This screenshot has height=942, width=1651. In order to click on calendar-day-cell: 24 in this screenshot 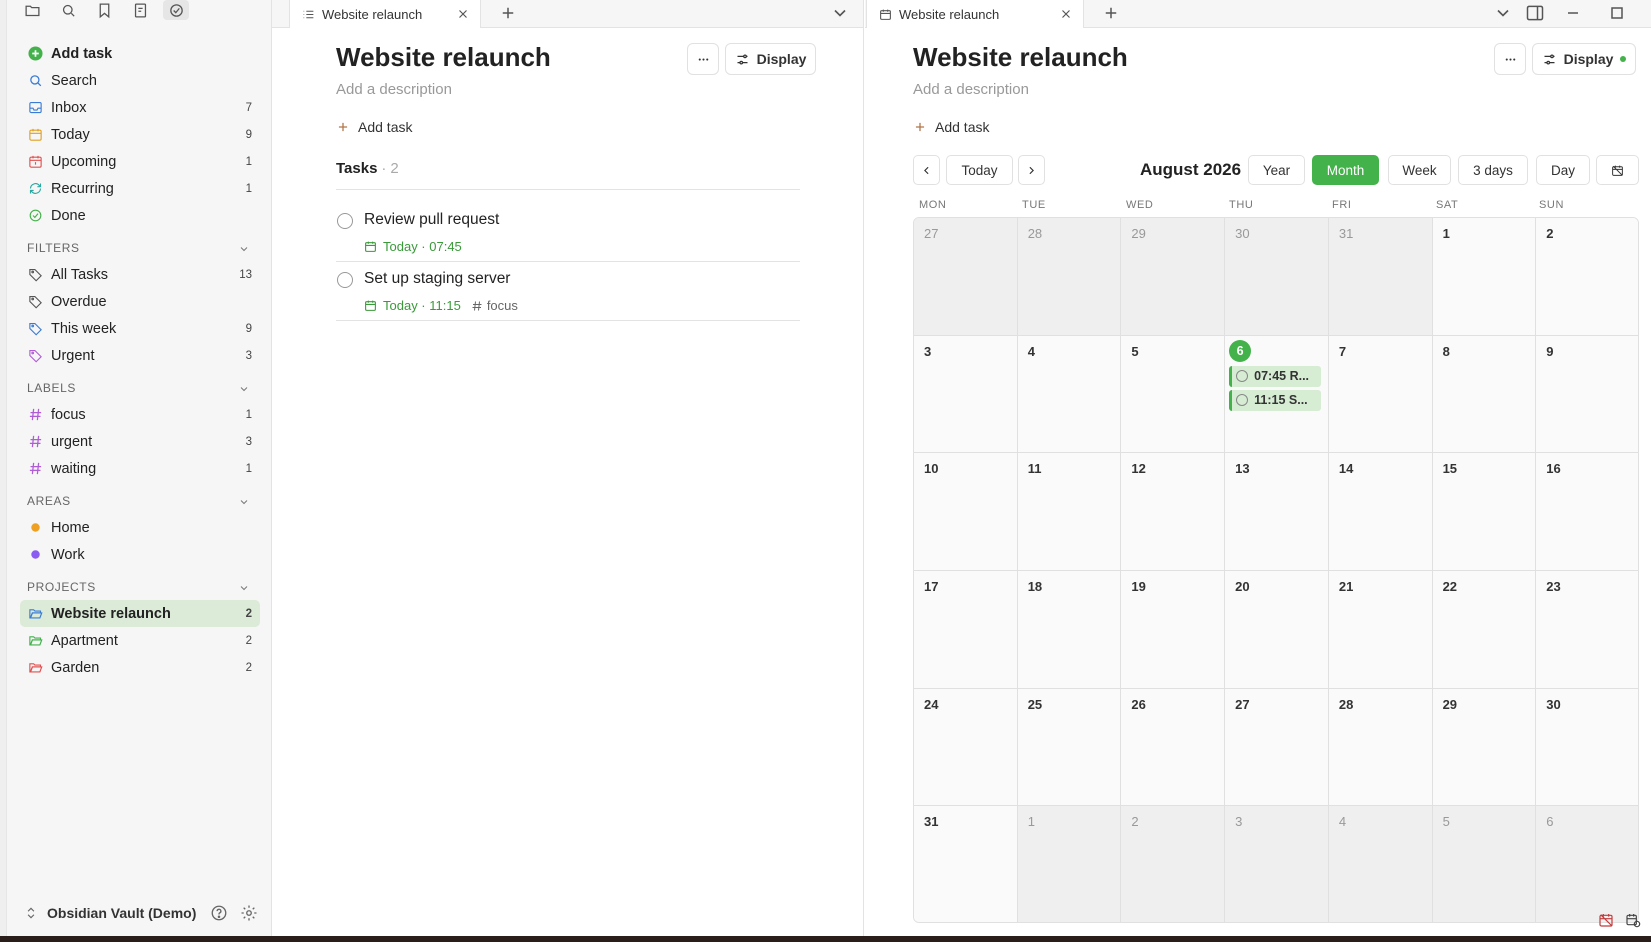, I will do `click(966, 747)`.